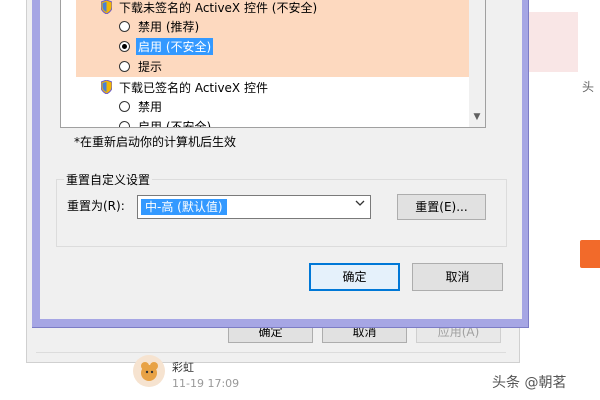  Describe the element at coordinates (184, 207) in the screenshot. I see `reset-level-value: 中-高 (默认值)` at that location.